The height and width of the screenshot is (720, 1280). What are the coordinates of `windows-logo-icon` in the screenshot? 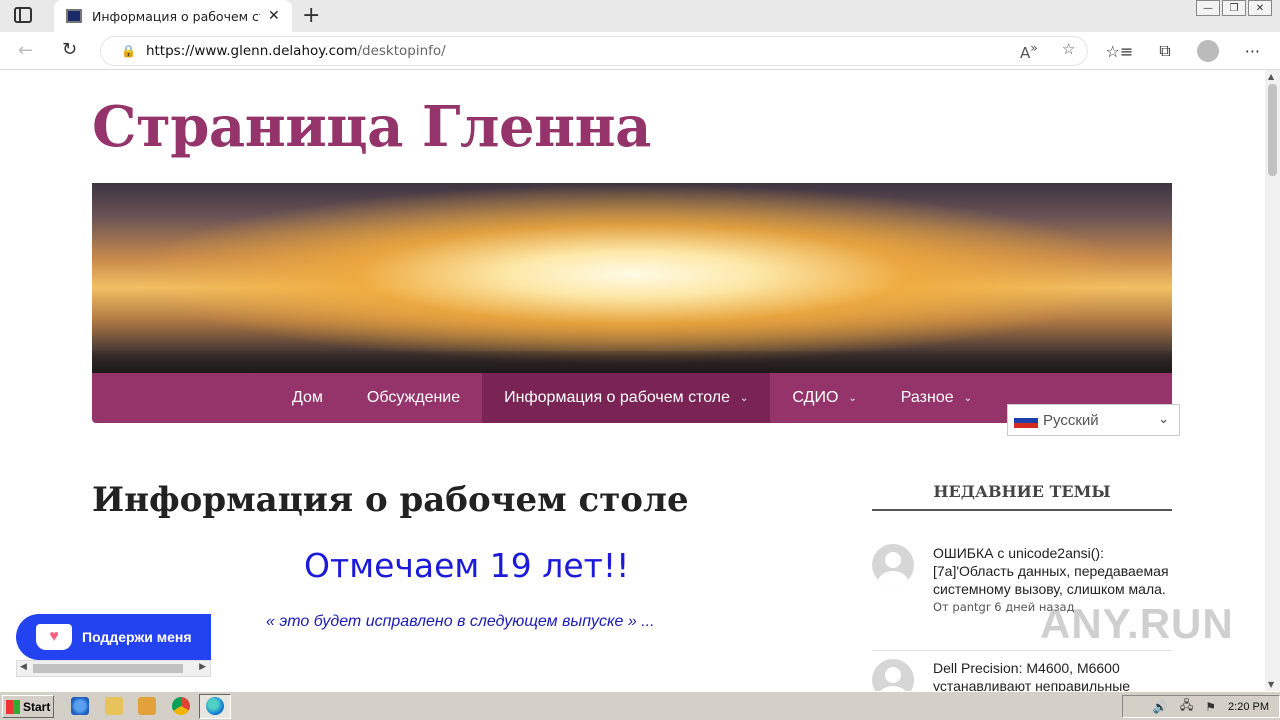 It's located at (13, 706).